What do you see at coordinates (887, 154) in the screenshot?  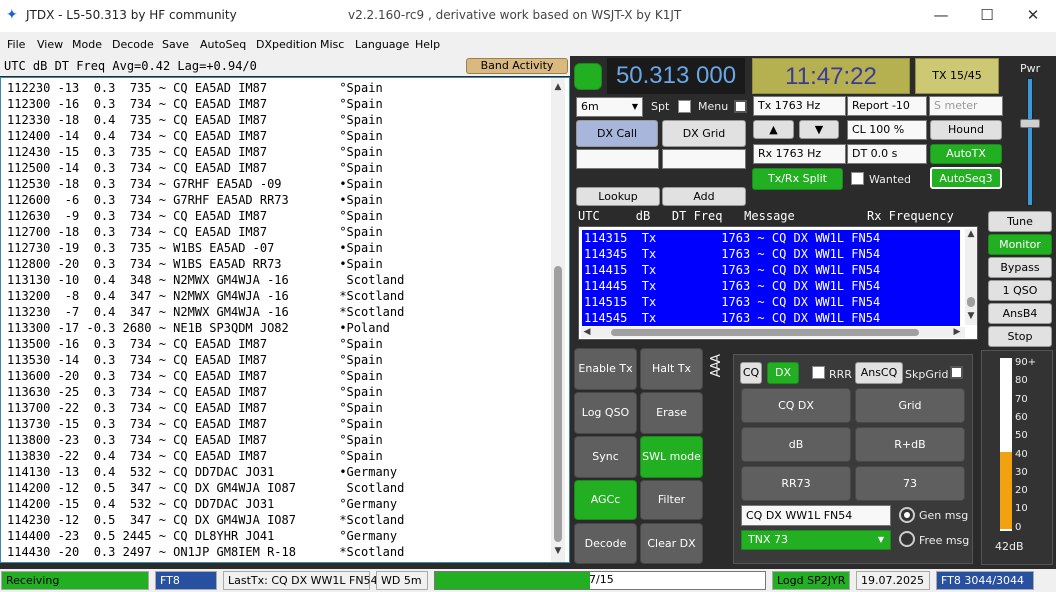 I see `dt-spinbox: DT 0.0 s` at bounding box center [887, 154].